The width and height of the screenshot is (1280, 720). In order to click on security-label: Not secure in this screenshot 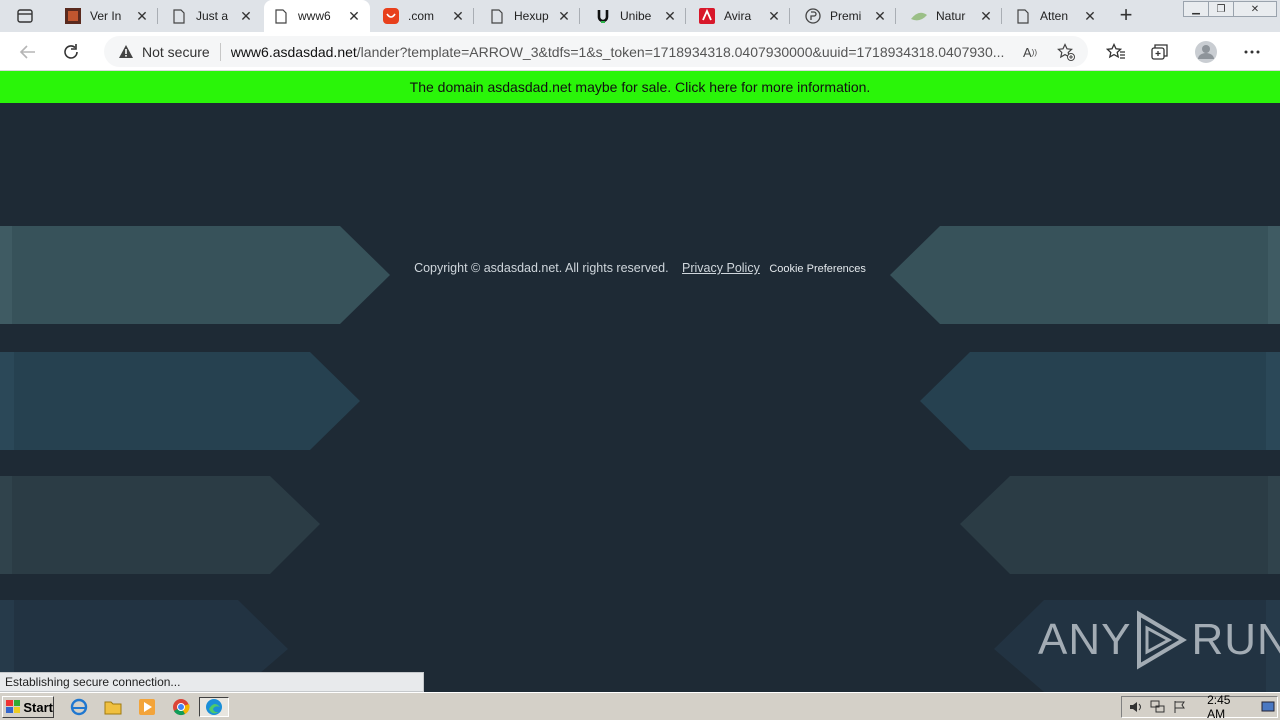, I will do `click(176, 52)`.